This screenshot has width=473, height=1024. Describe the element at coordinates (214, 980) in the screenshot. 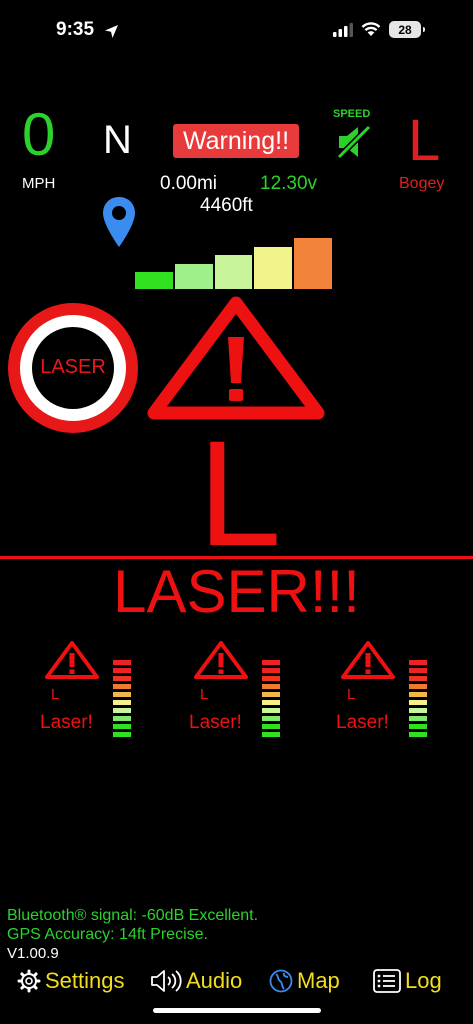

I see `nav-audio-label: Audio` at that location.